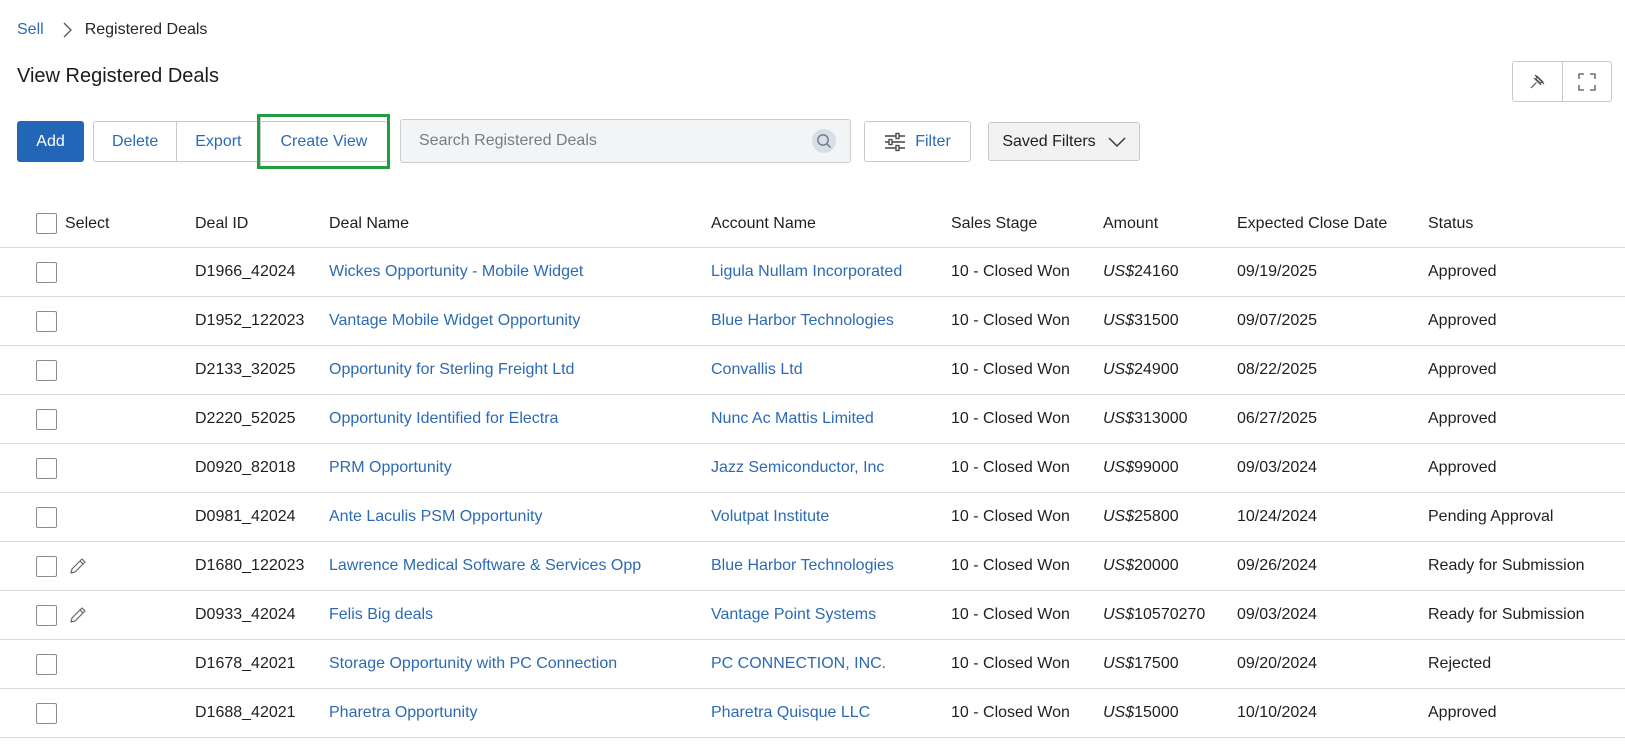 The width and height of the screenshot is (1625, 749). What do you see at coordinates (381, 615) in the screenshot?
I see `deal-name-link: Felis Big deals` at bounding box center [381, 615].